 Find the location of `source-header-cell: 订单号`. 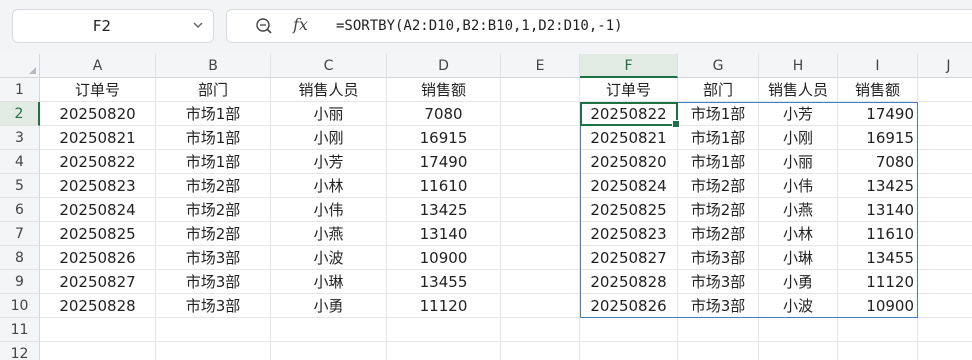

source-header-cell: 订单号 is located at coordinates (98, 90).